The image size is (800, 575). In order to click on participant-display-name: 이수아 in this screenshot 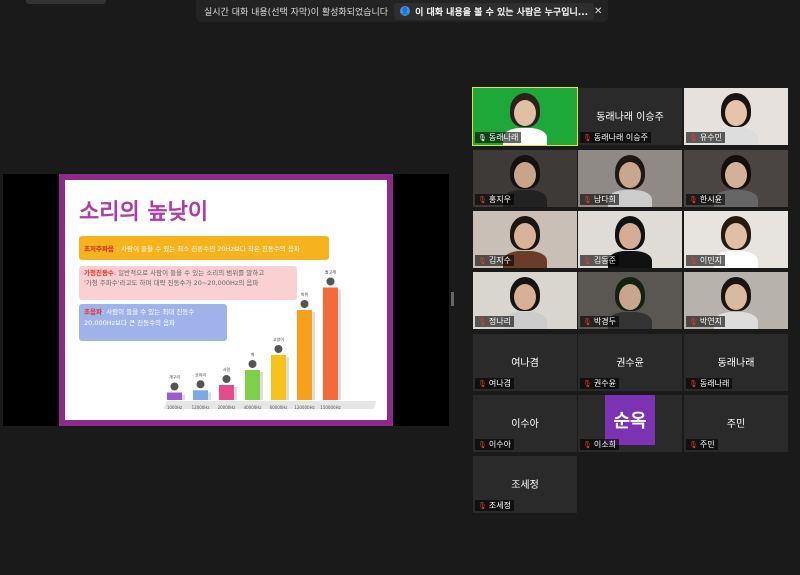, I will do `click(525, 424)`.